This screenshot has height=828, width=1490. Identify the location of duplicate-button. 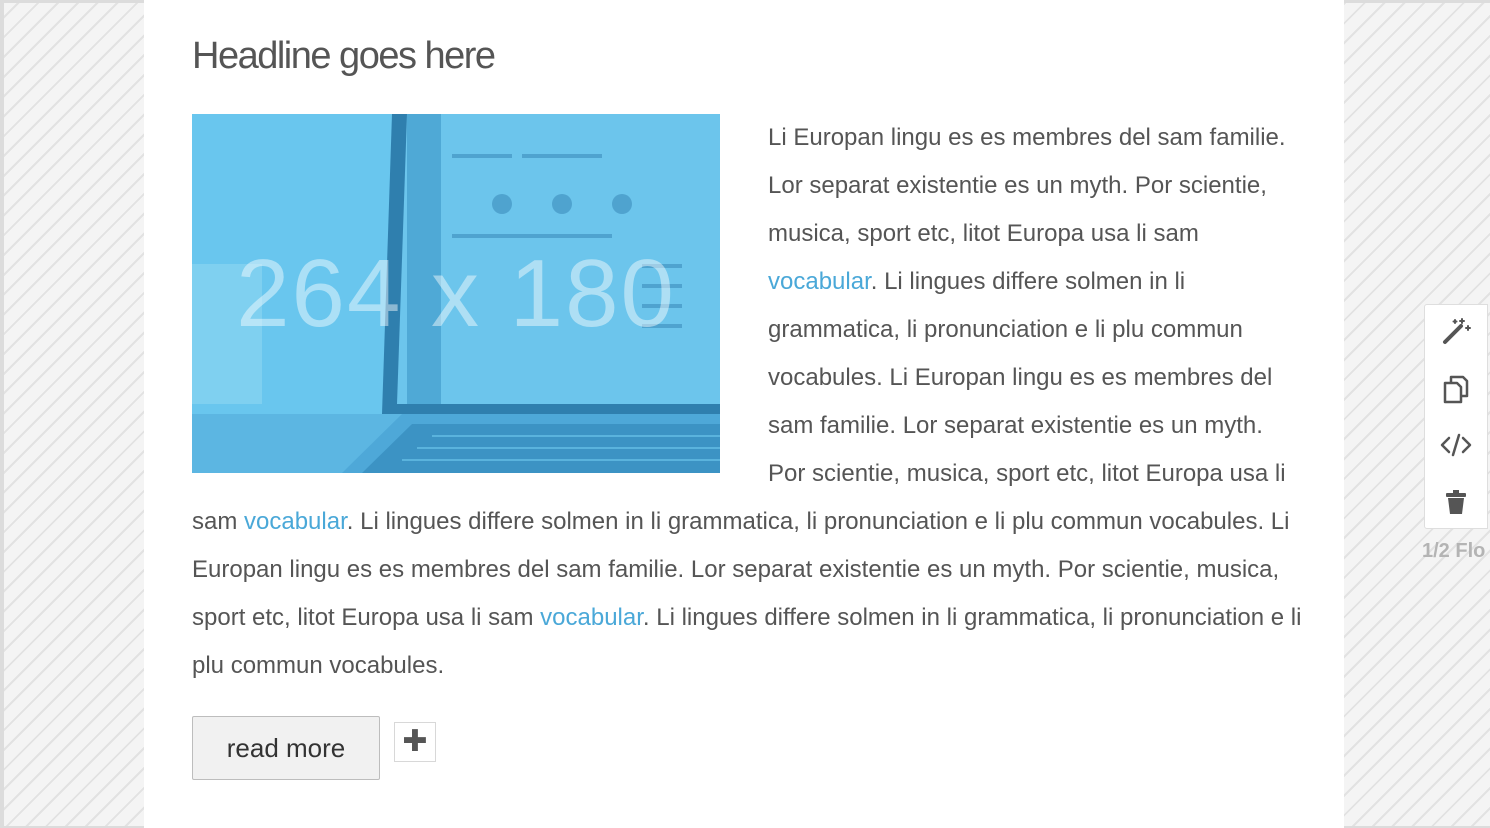
(1456, 389).